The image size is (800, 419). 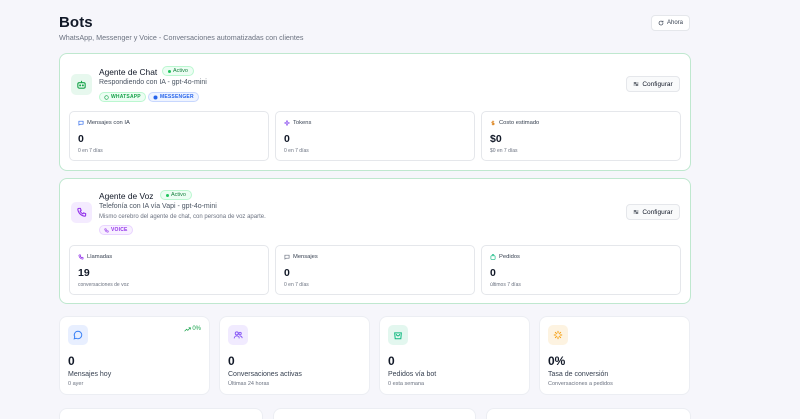 What do you see at coordinates (375, 136) in the screenshot?
I see `stat-tokens: Tokens 0 0 en 7 días` at bounding box center [375, 136].